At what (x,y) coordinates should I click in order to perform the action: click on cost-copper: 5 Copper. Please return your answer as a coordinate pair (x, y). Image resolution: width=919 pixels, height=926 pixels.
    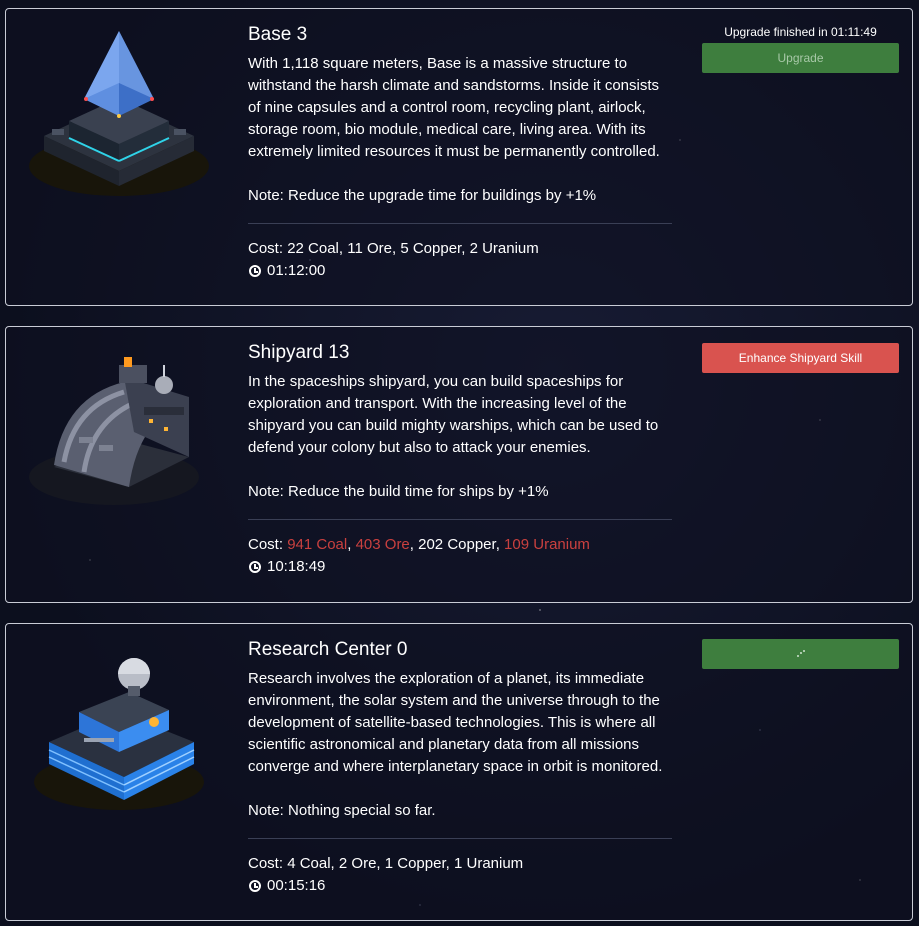
    Looking at the image, I should click on (431, 248).